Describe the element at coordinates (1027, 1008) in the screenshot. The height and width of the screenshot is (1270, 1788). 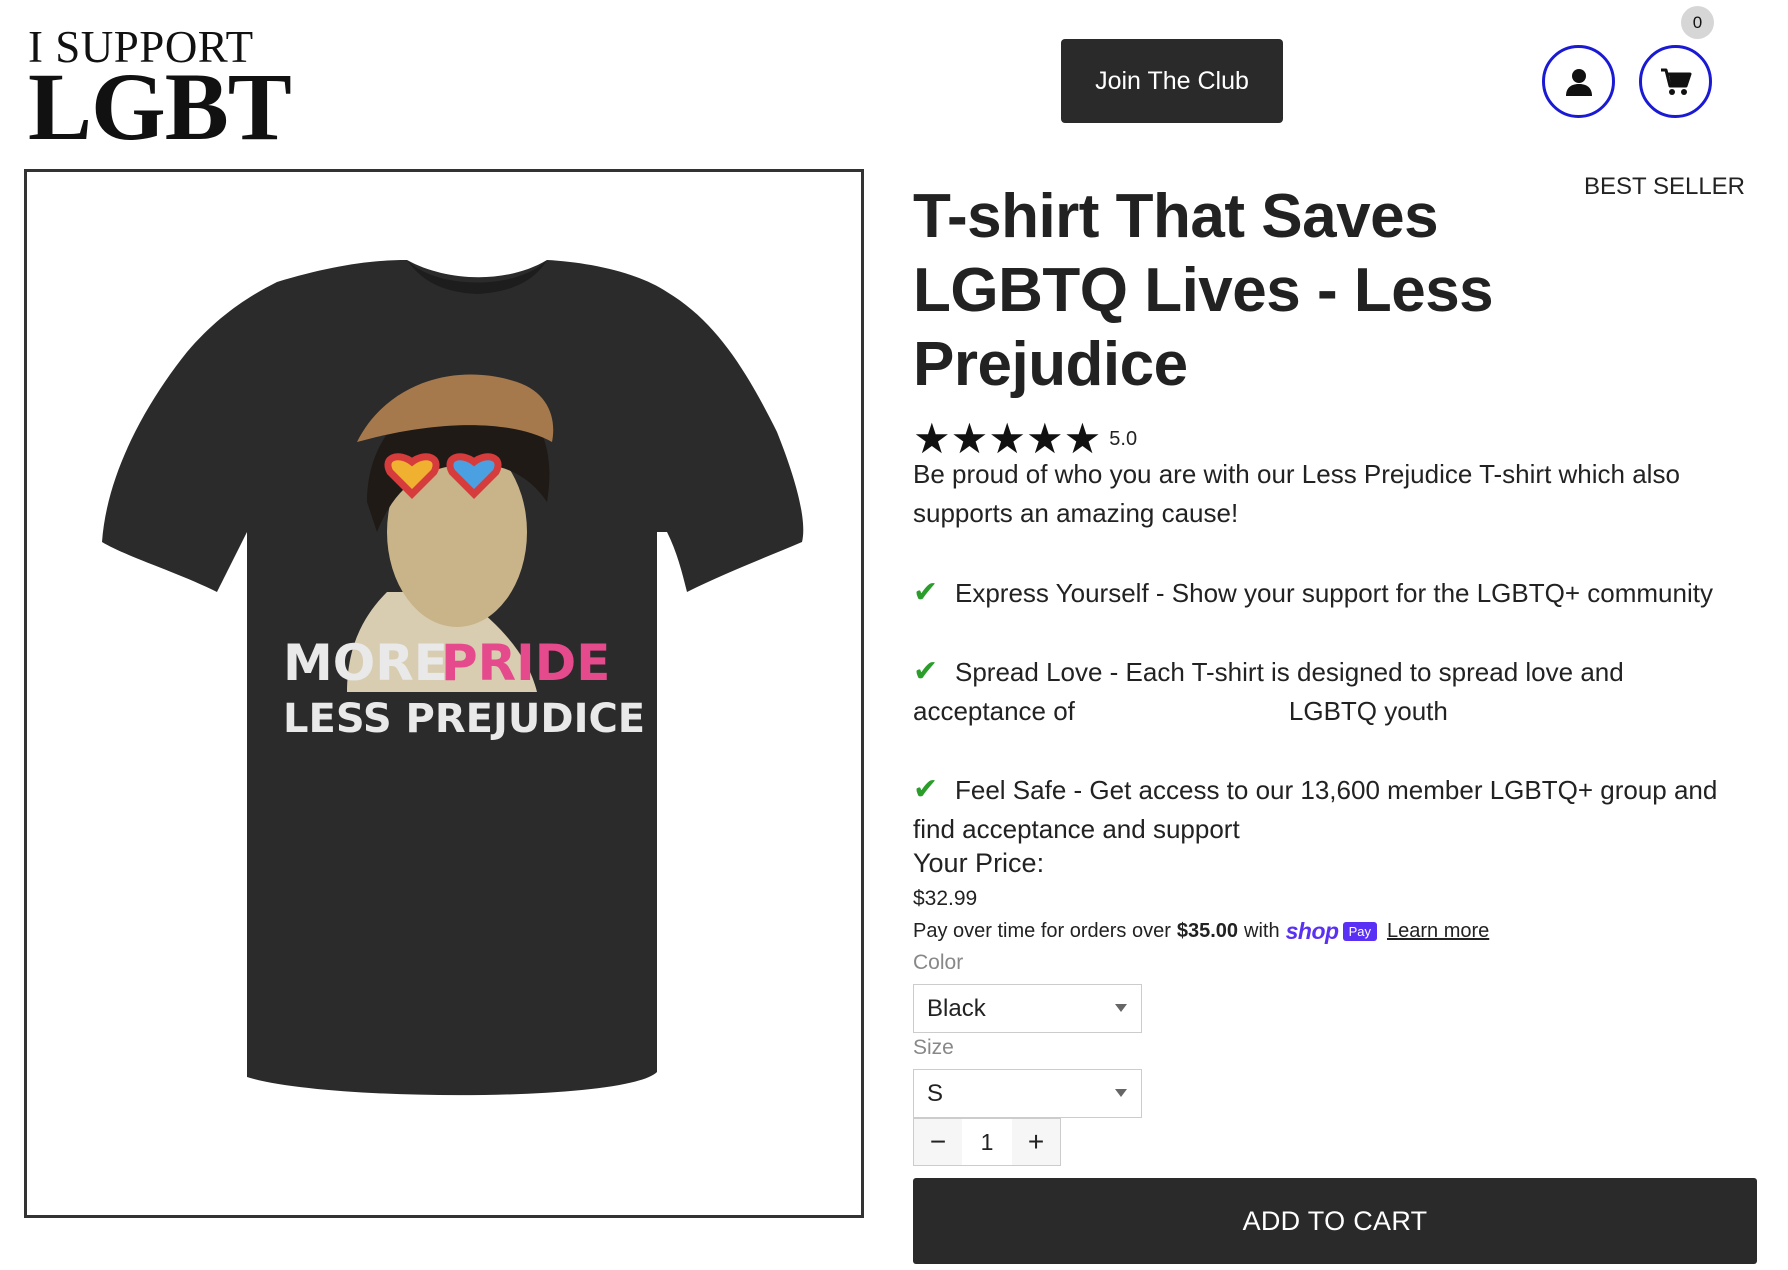
I see `color-select: Black` at that location.